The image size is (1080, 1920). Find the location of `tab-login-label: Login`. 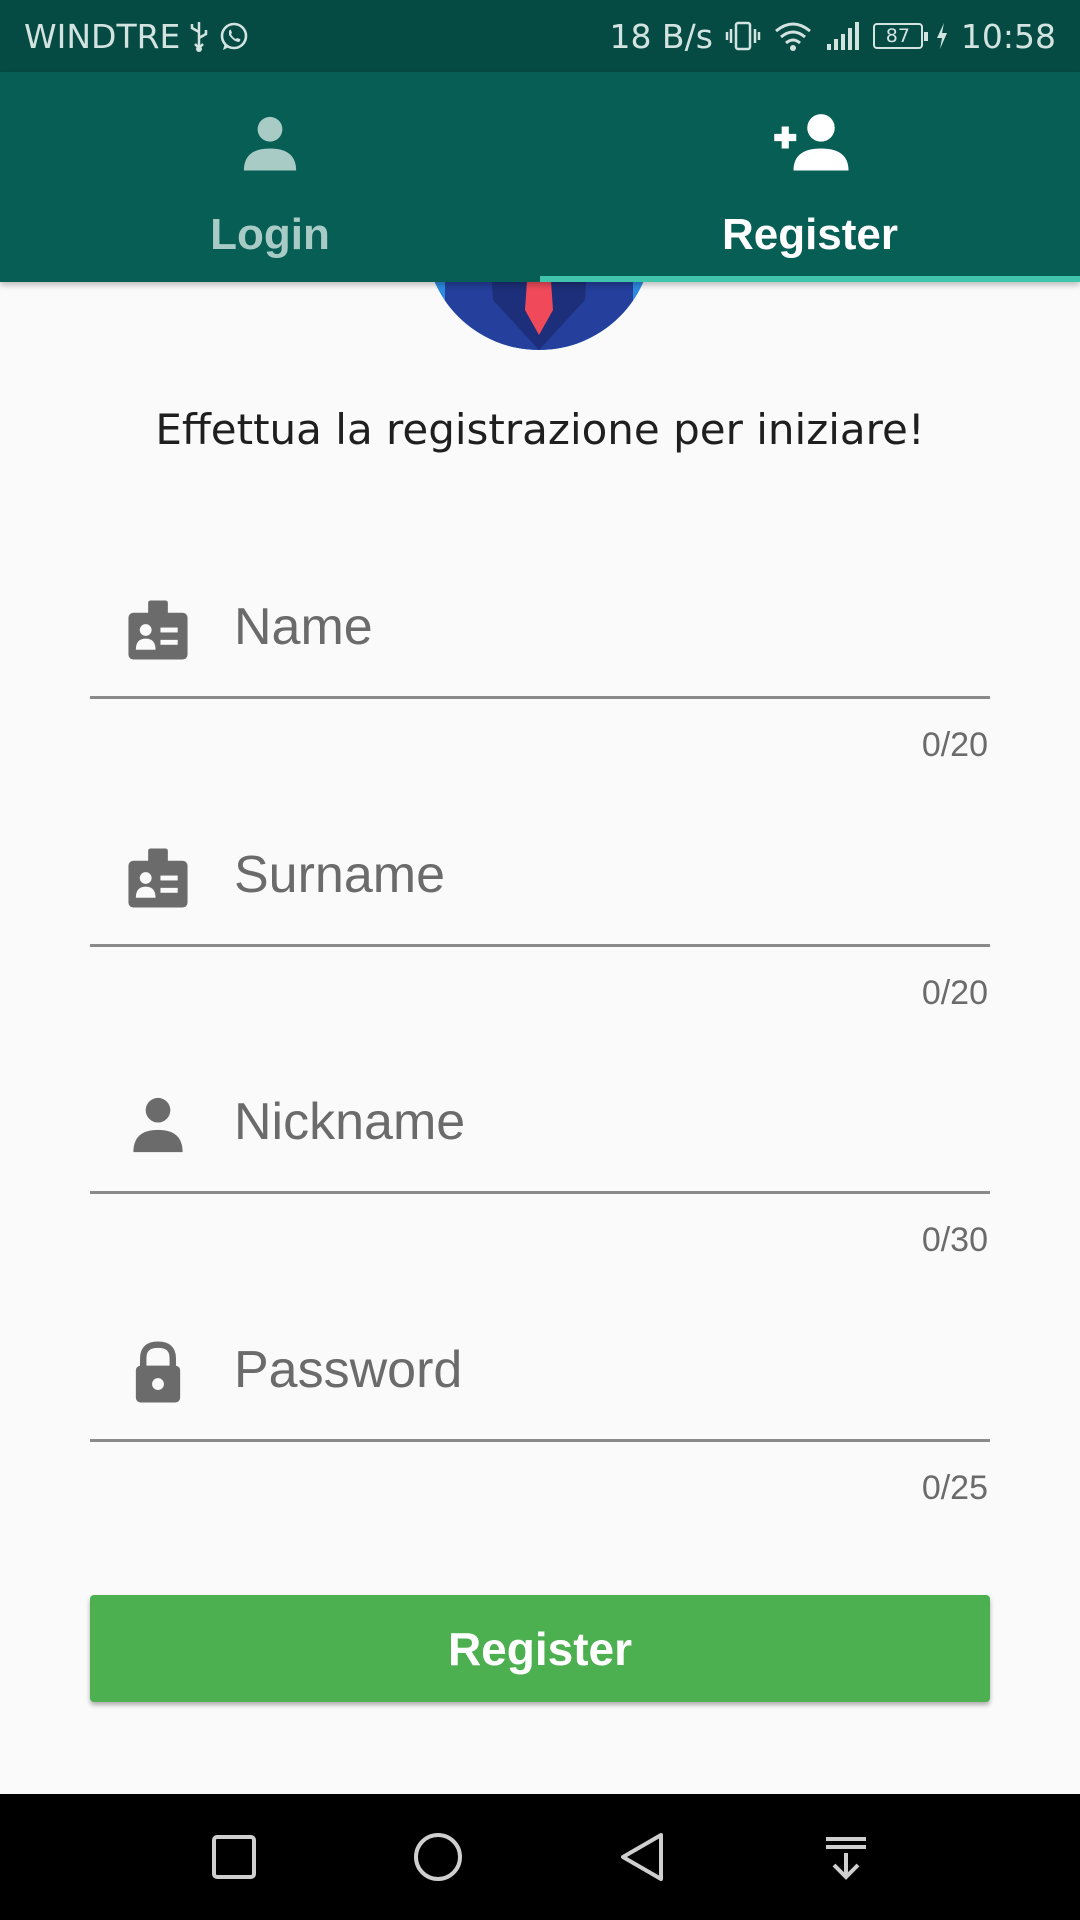

tab-login-label: Login is located at coordinates (270, 234).